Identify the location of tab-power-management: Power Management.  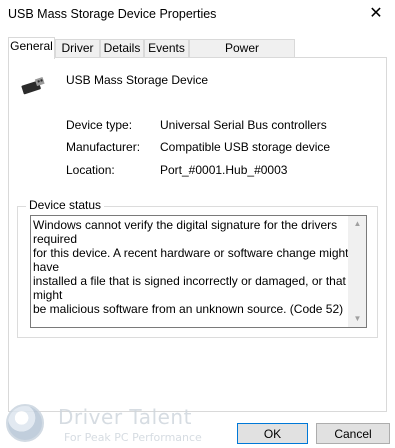
(242, 55).